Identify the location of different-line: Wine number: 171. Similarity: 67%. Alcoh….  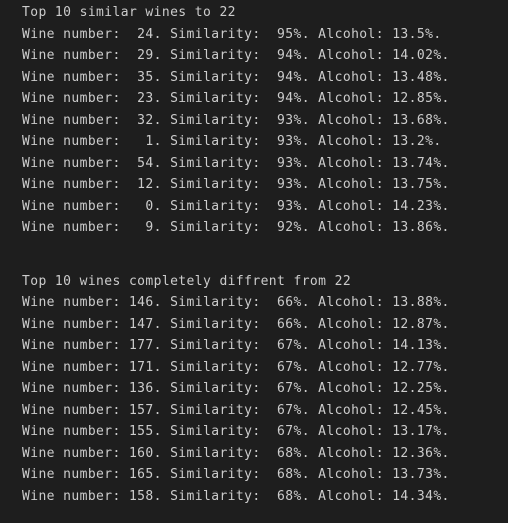
(236, 367).